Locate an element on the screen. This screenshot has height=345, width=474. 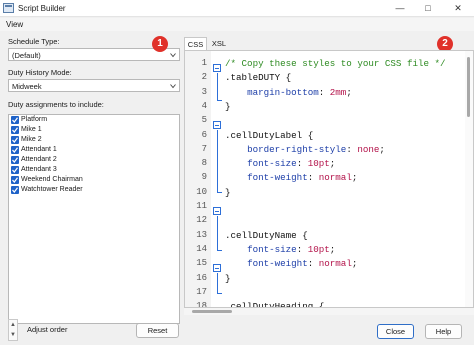
close-window-icon: ✕ is located at coordinates (458, 8).